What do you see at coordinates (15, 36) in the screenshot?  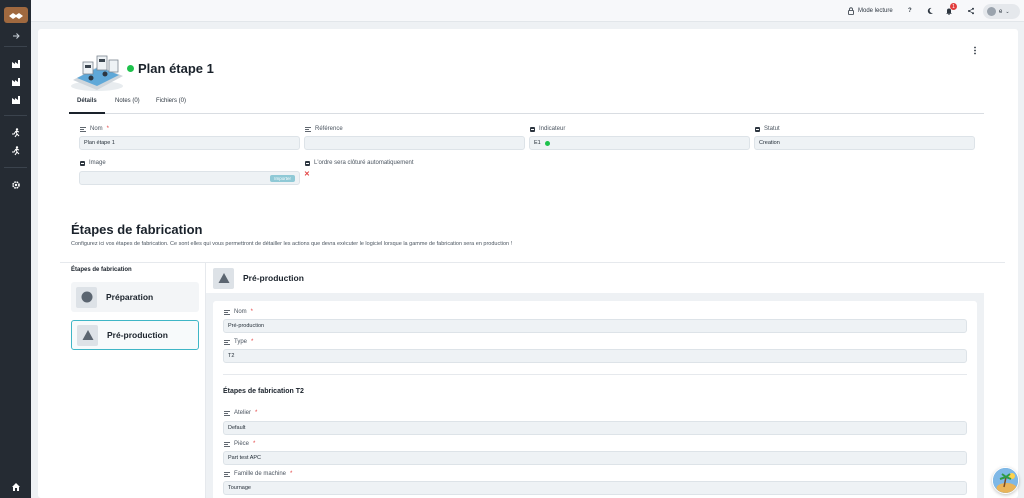 I see `expand-arrow-icon` at bounding box center [15, 36].